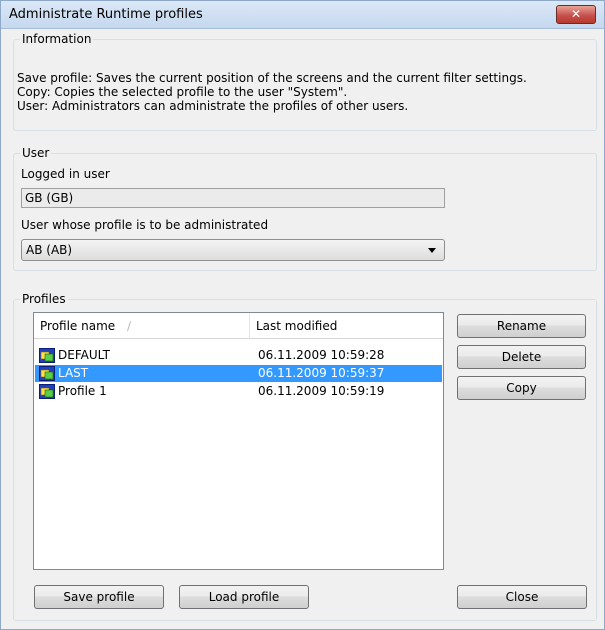 The image size is (605, 630). I want to click on load-profile-button: Load profile, so click(244, 597).